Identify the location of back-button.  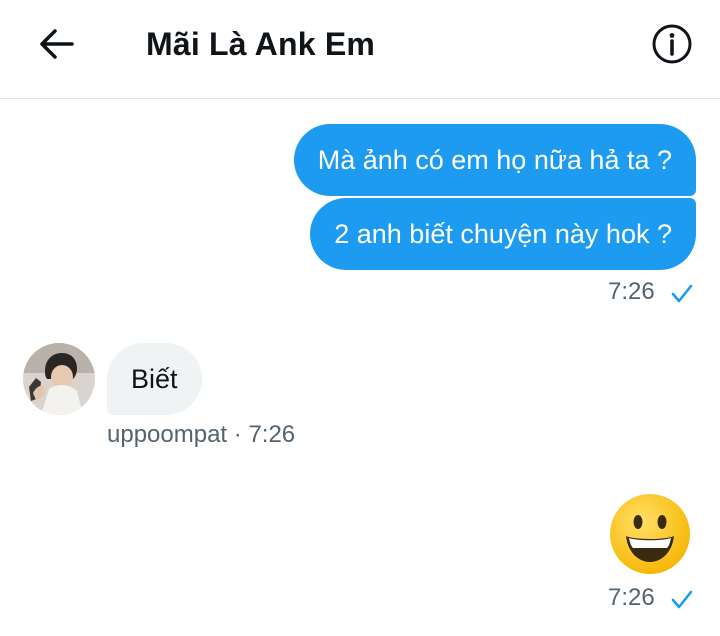
(56, 44).